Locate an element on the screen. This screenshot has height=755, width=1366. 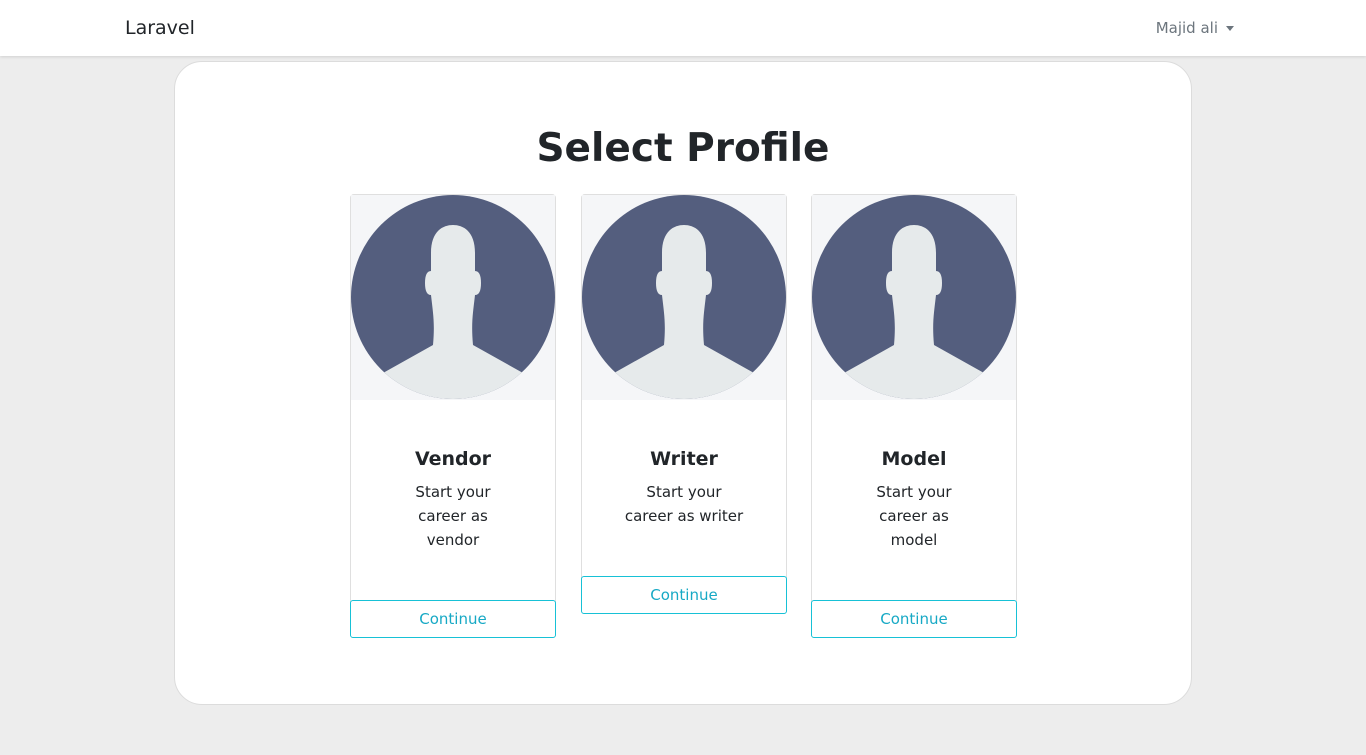
card-description: Start your career as model is located at coordinates (914, 516).